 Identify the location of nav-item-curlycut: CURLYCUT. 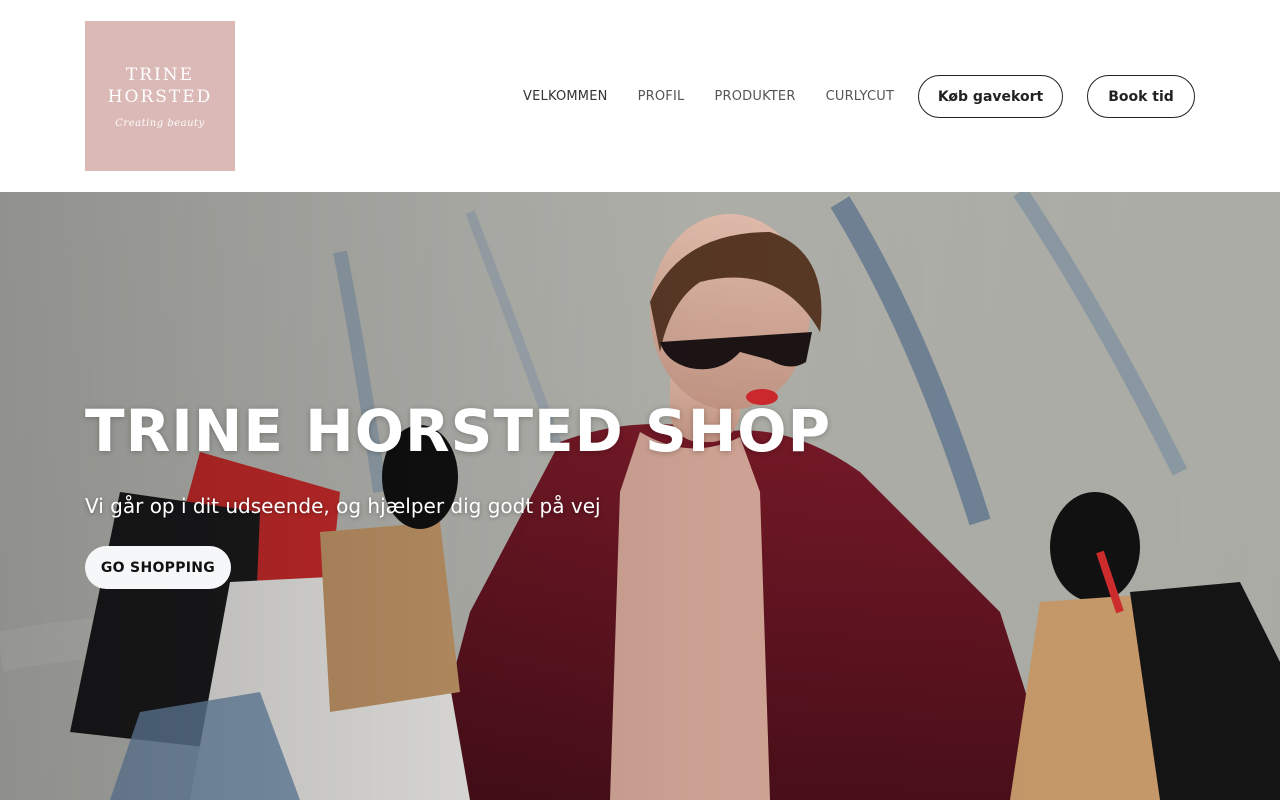
(860, 96).